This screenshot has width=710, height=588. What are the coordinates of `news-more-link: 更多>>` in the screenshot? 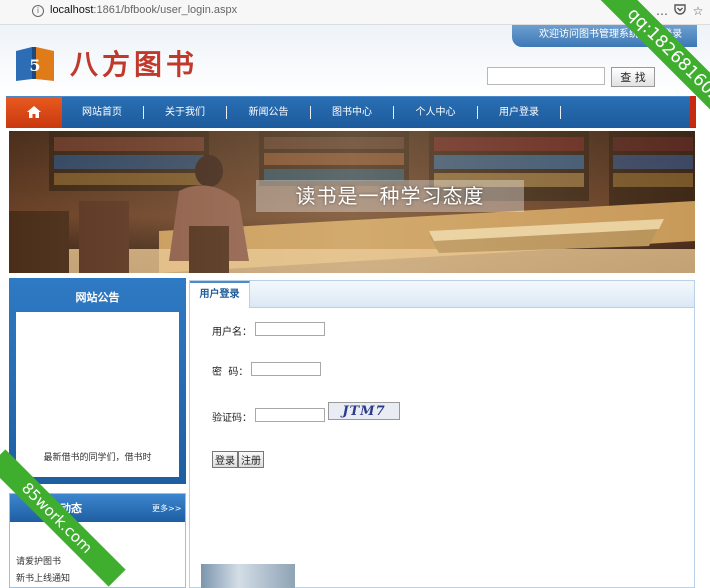 It's located at (166, 508).